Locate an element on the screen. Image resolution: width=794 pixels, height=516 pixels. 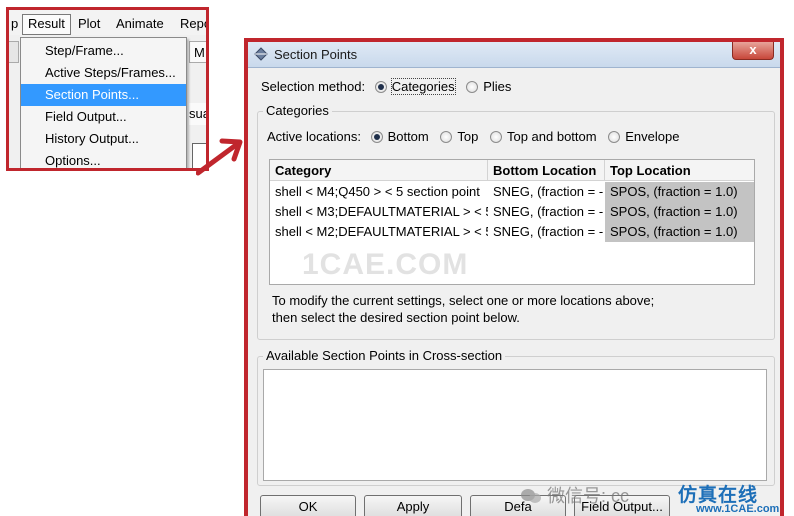
watermark-center: 1CAE.COM is located at coordinates (385, 264).